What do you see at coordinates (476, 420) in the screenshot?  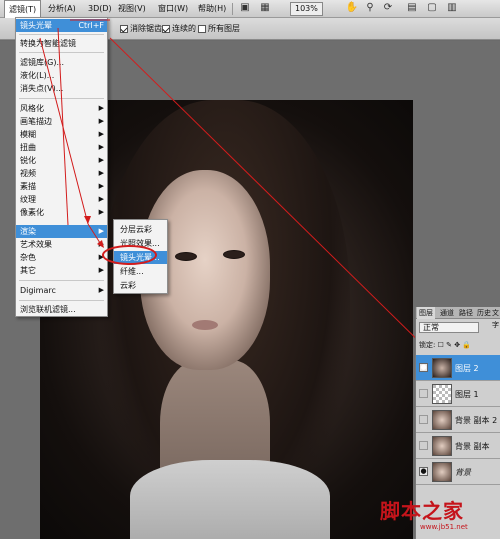 I see `layer-name: 背景 副本 2` at bounding box center [476, 420].